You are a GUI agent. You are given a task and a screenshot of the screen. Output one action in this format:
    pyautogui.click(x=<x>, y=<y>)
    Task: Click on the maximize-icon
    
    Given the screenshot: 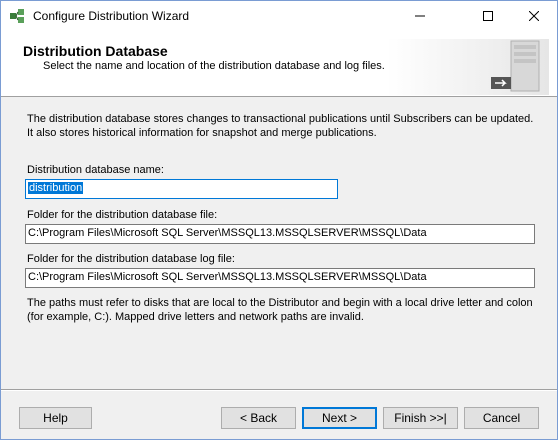 What is the action you would take?
    pyautogui.click(x=488, y=16)
    